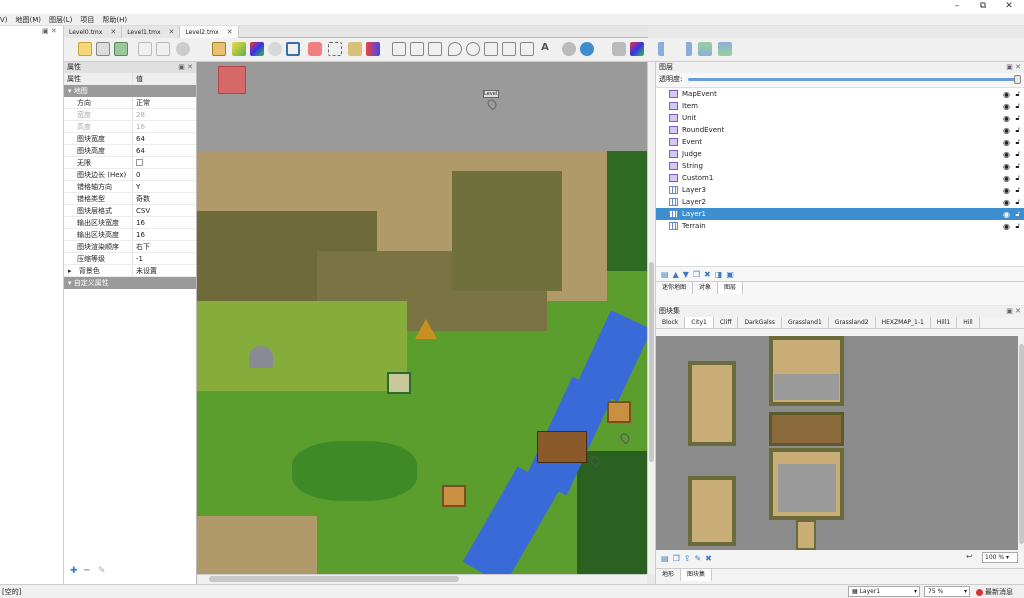 This screenshot has height=598, width=1024. I want to click on checkbox-box, so click(139, 162).